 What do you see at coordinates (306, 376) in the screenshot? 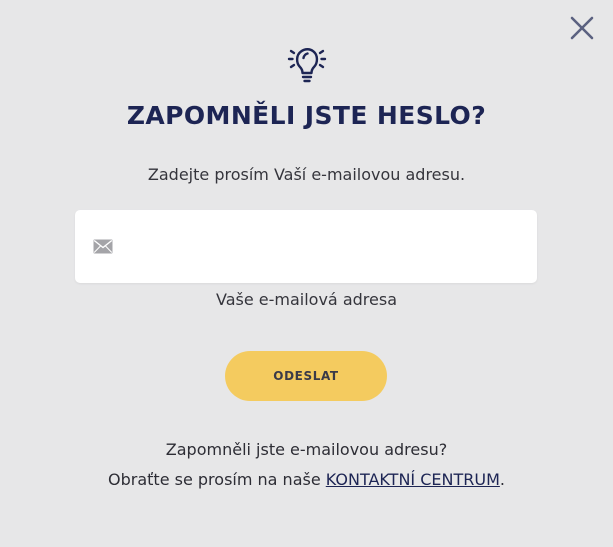
I see `submit-button: ODESLAT` at bounding box center [306, 376].